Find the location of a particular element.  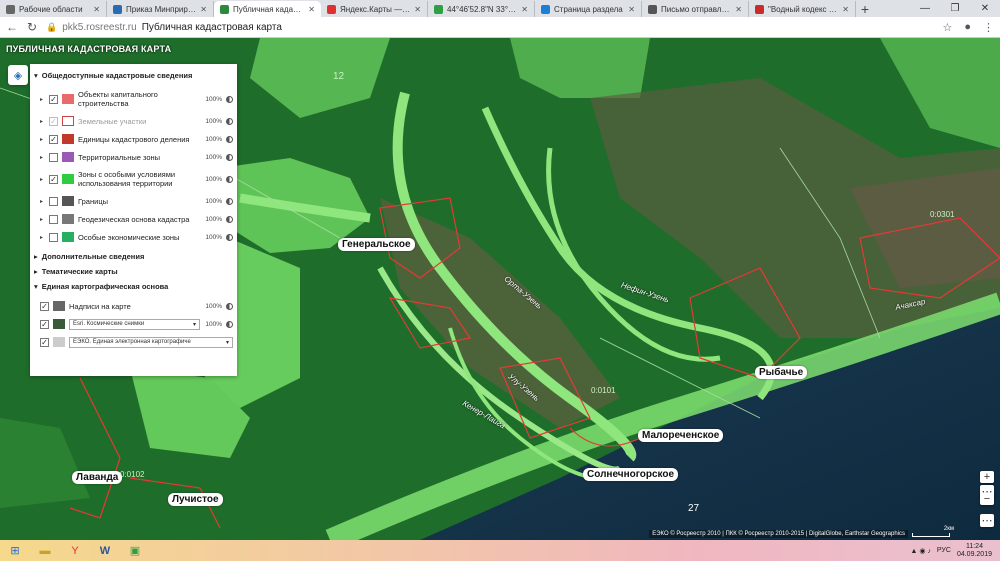

basemap-row: ✓ Надписи на карте 100% is located at coordinates (133, 306).